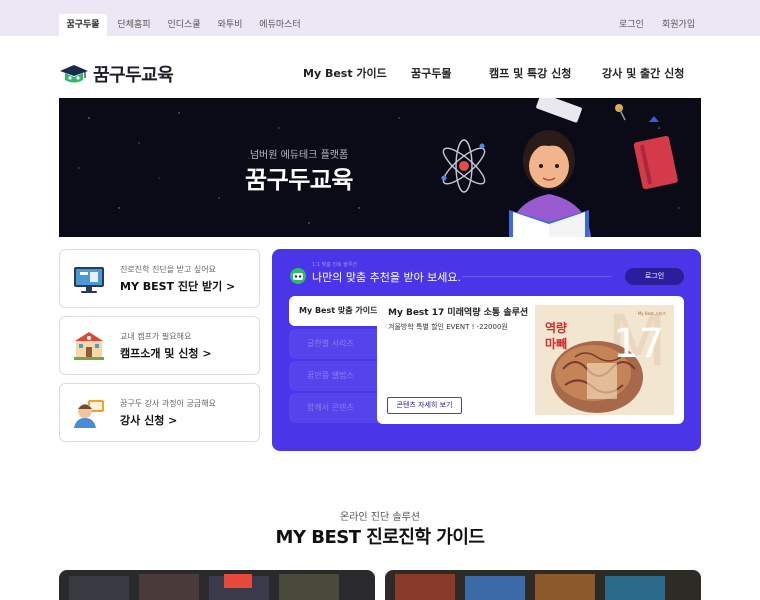 This screenshot has width=760, height=600. I want to click on top-tab-edumaster: 에듀마스터, so click(280, 25).